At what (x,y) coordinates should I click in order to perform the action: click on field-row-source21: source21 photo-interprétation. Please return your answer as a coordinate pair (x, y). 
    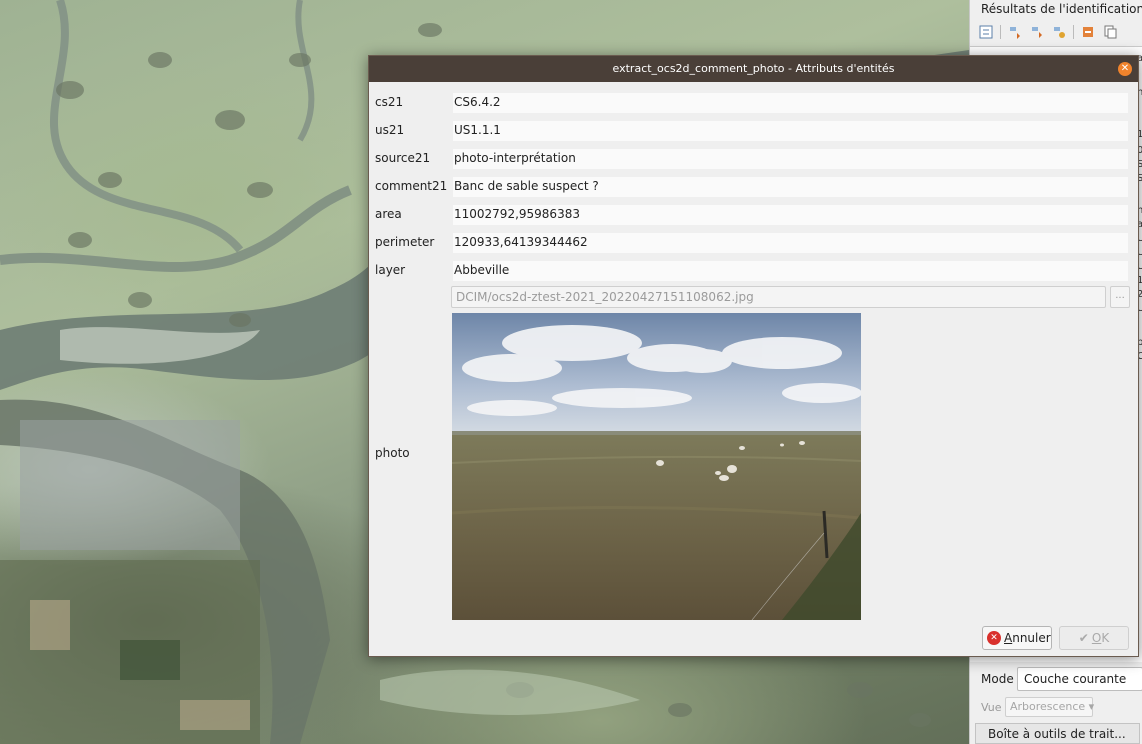
    Looking at the image, I should click on (753, 159).